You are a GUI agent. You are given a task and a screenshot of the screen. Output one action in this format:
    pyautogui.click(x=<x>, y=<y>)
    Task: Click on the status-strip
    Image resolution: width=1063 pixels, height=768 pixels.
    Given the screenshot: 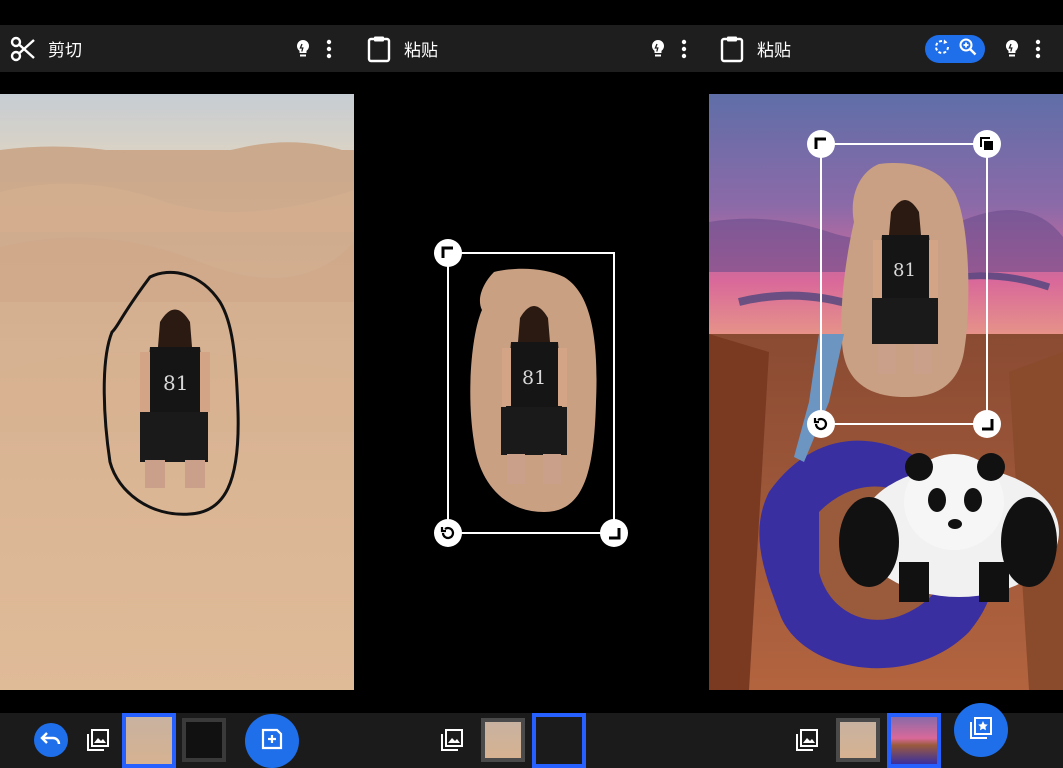 What is the action you would take?
    pyautogui.click(x=531, y=12)
    